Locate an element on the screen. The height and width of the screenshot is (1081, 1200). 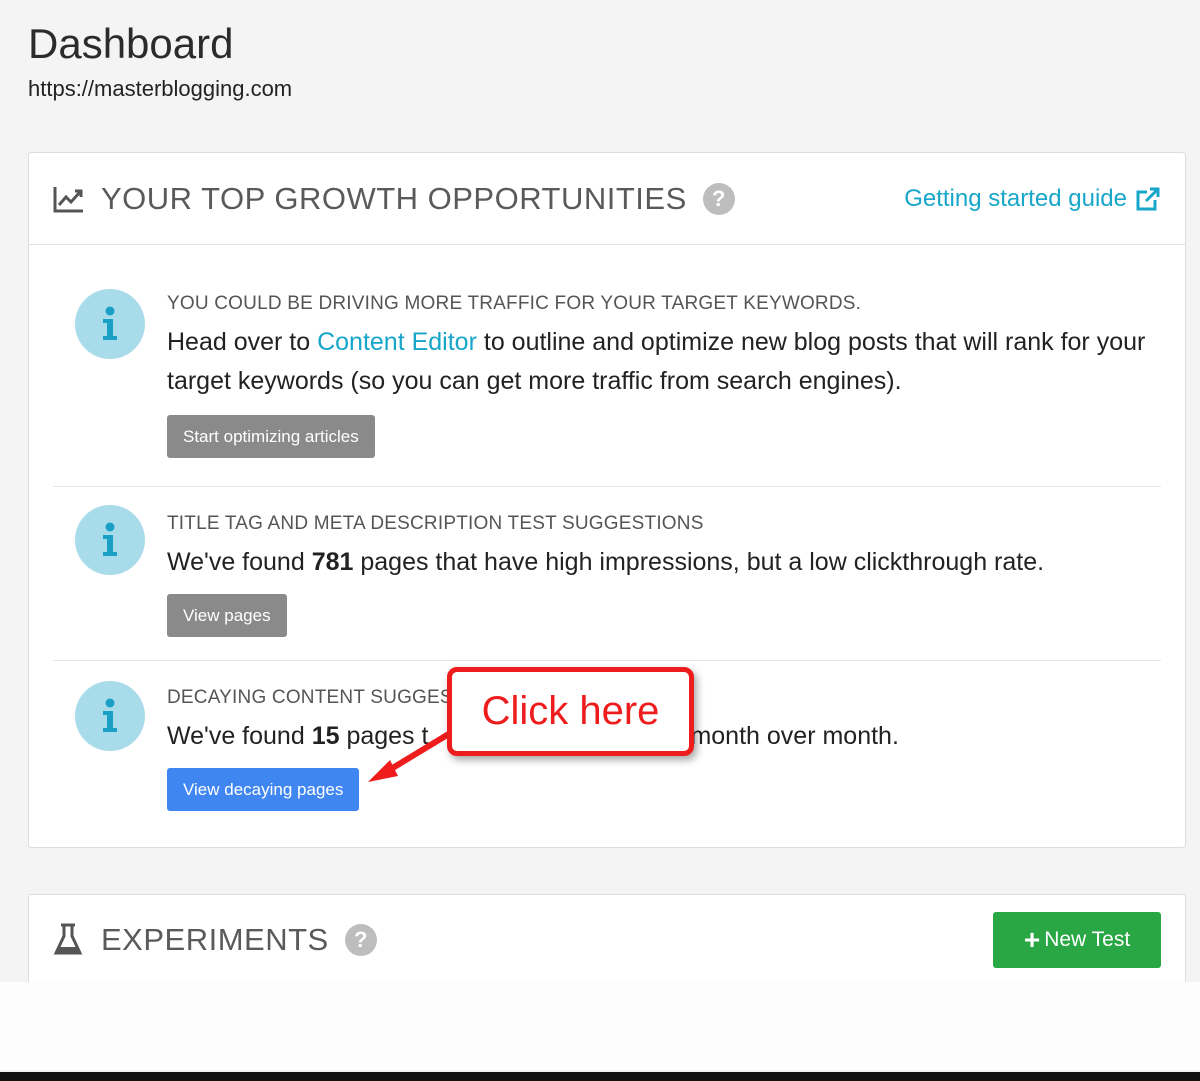
external-link-icon is located at coordinates (1148, 198).